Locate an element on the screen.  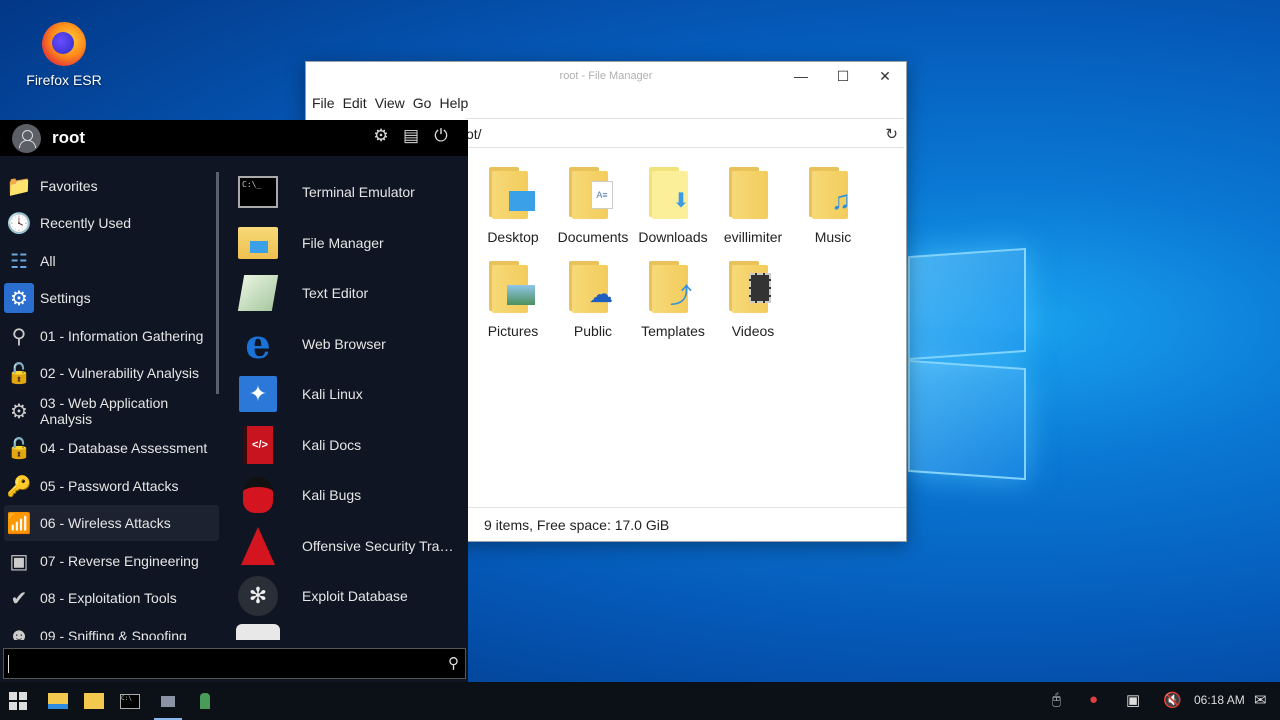
taskbar-folder is located at coordinates (94, 701).